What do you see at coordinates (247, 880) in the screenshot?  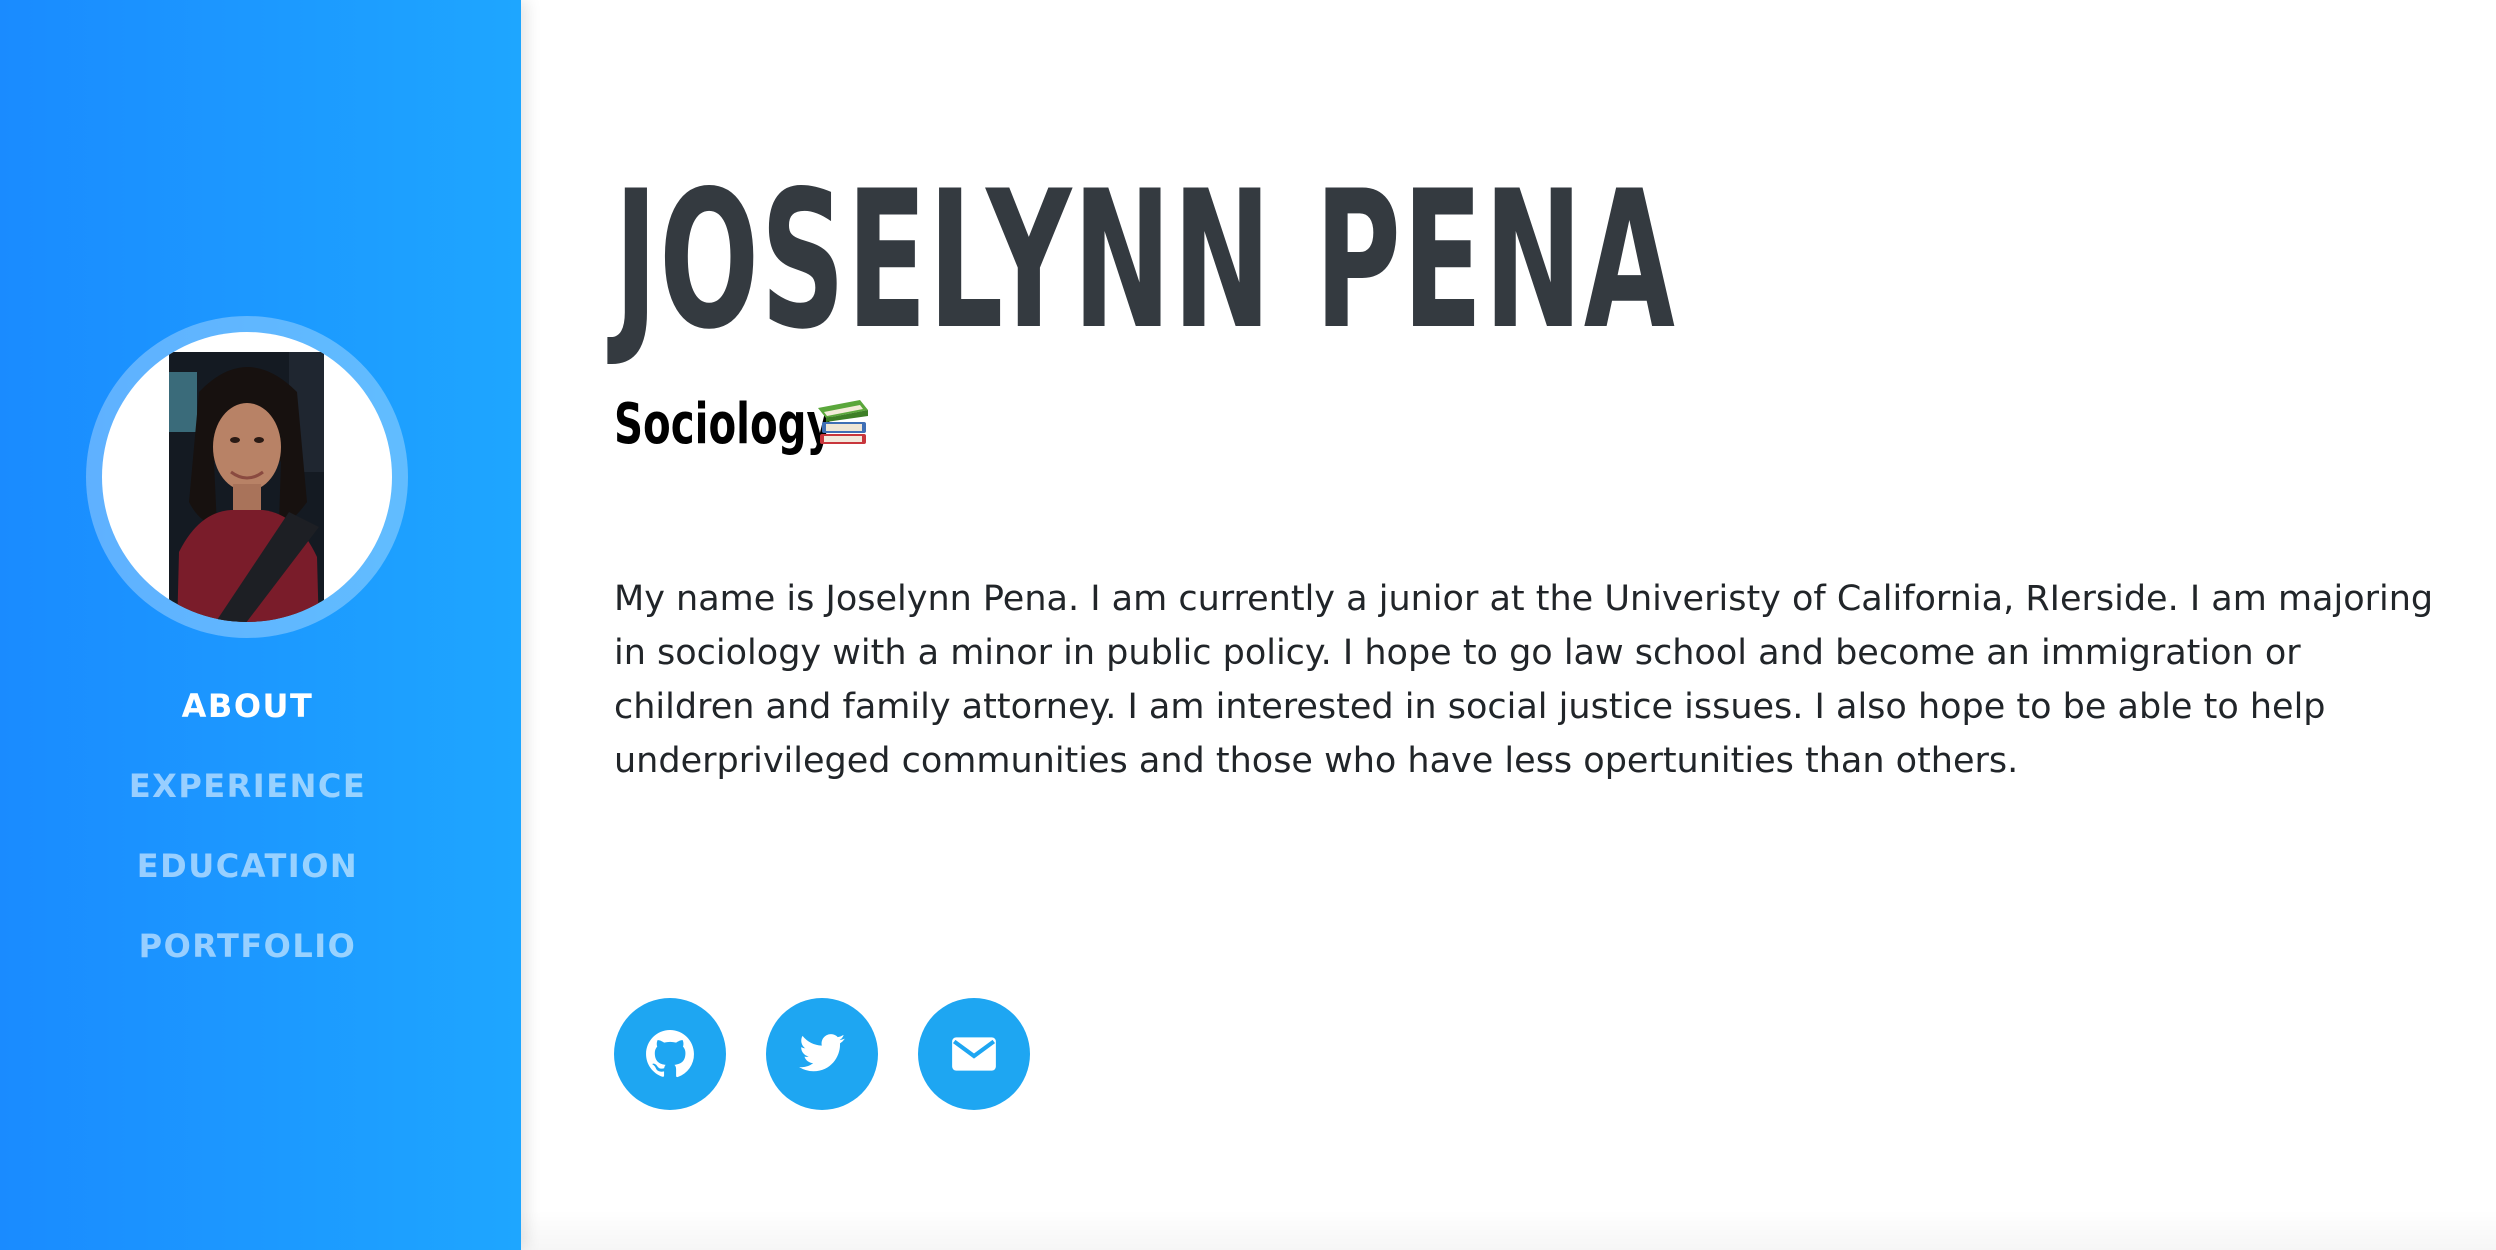 I see `nav-item-education: EDUCATION` at bounding box center [247, 880].